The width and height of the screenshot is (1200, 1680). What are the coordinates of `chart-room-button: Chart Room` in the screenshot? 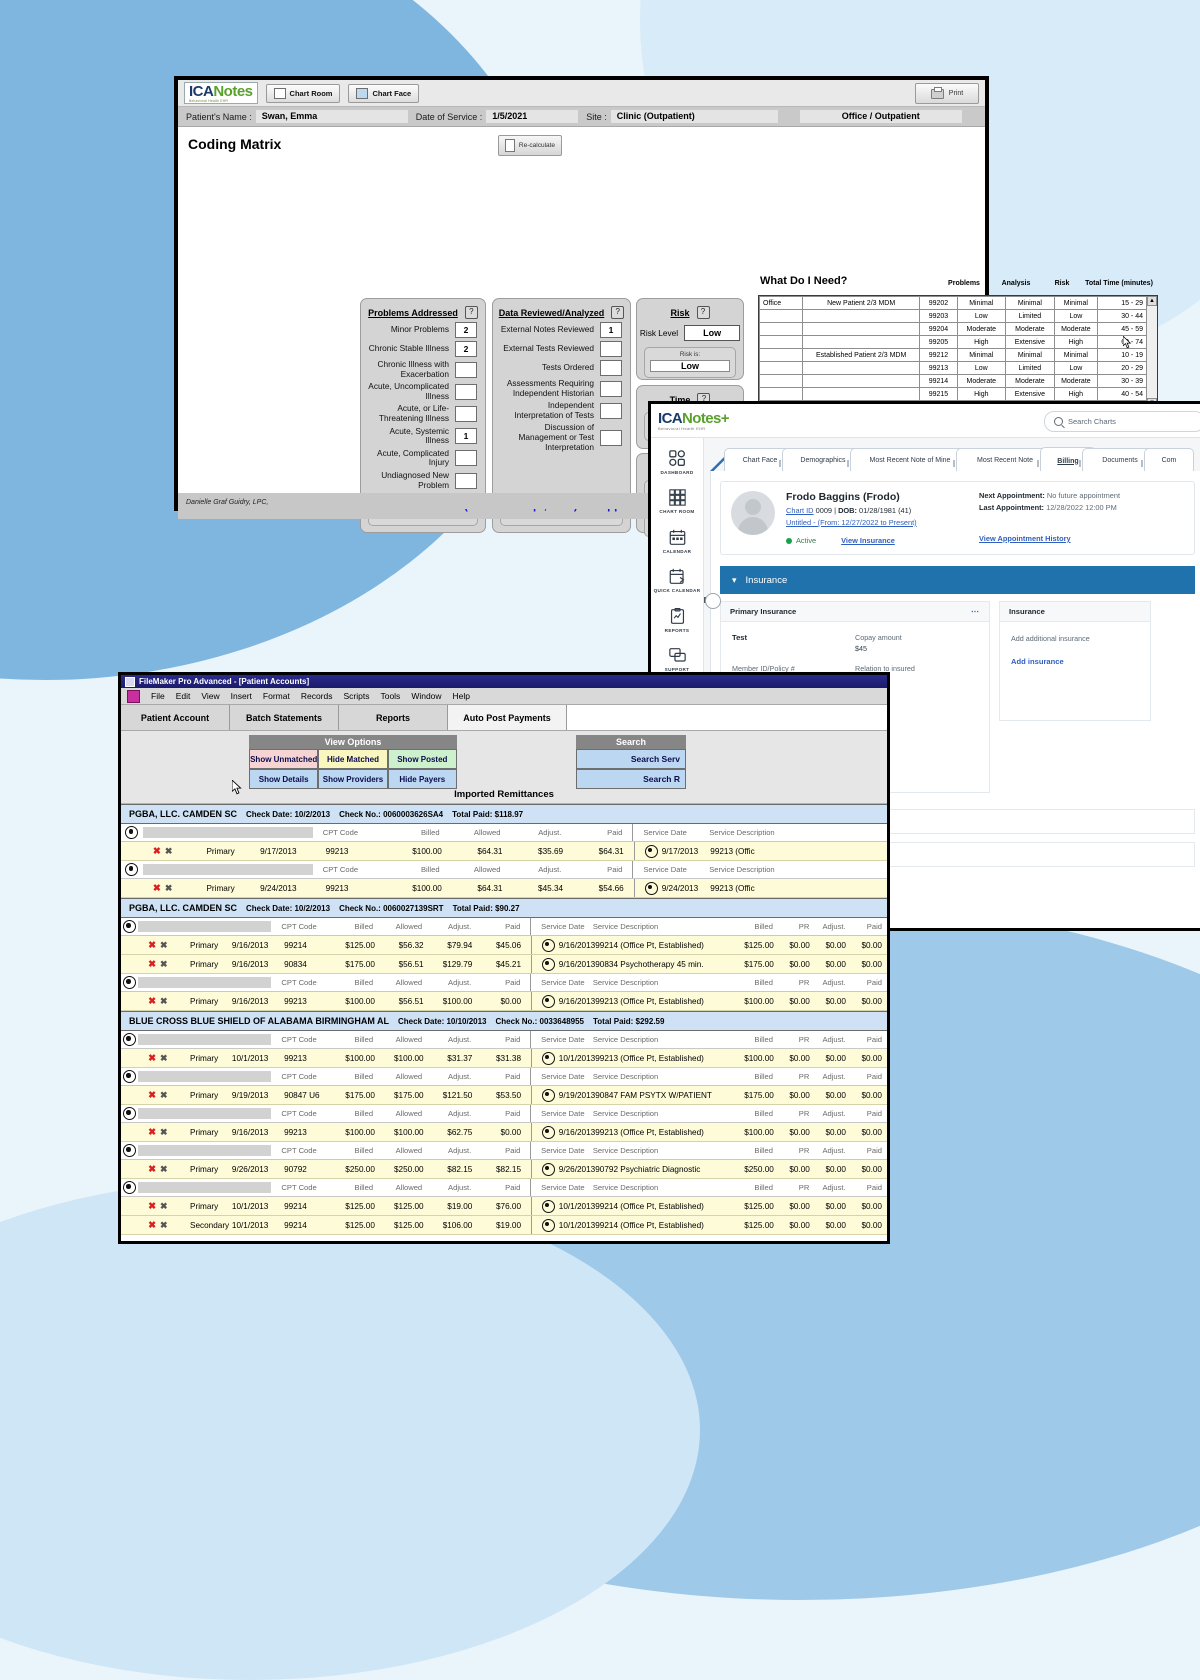 It's located at (303, 93).